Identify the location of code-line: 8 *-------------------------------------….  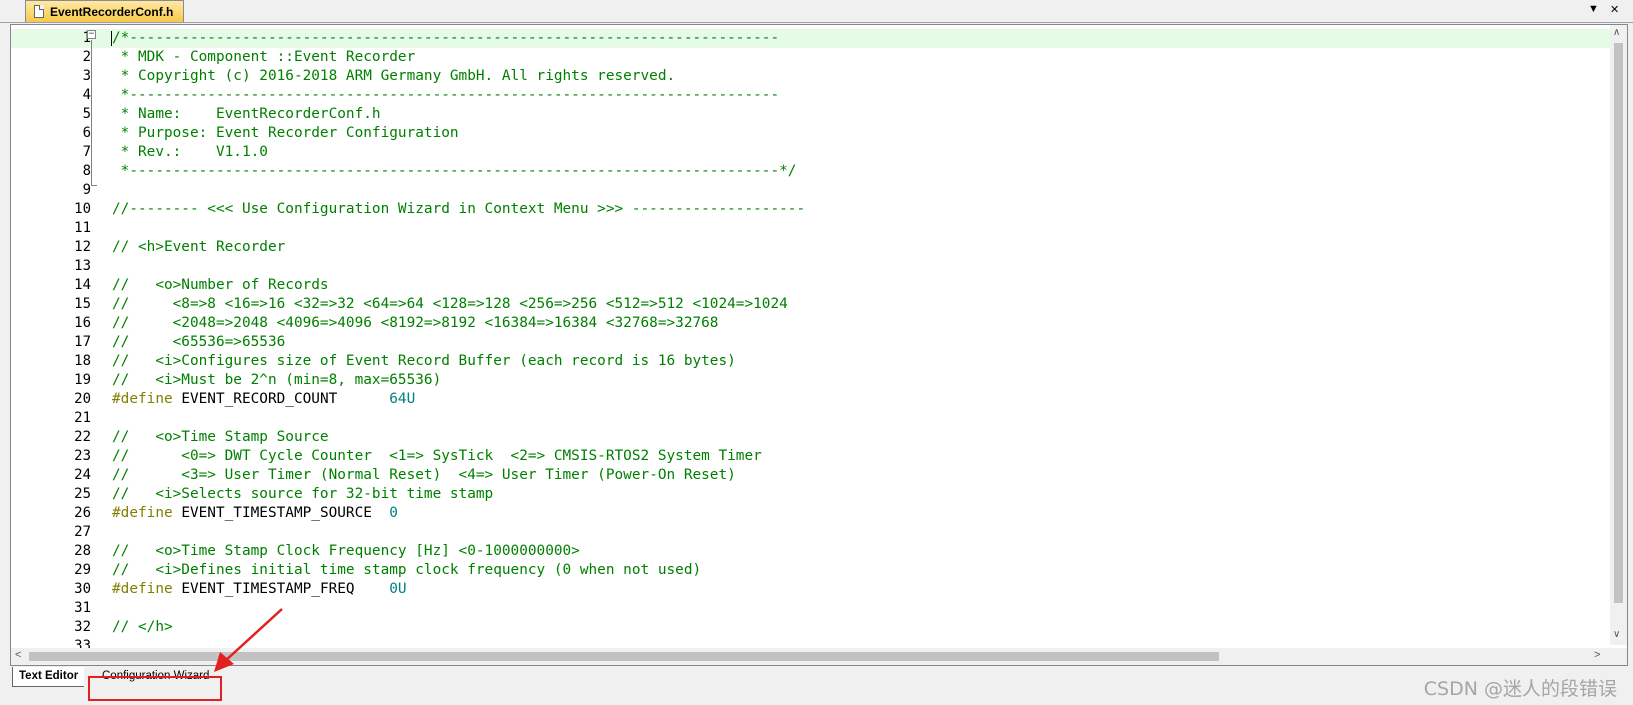
(811, 171).